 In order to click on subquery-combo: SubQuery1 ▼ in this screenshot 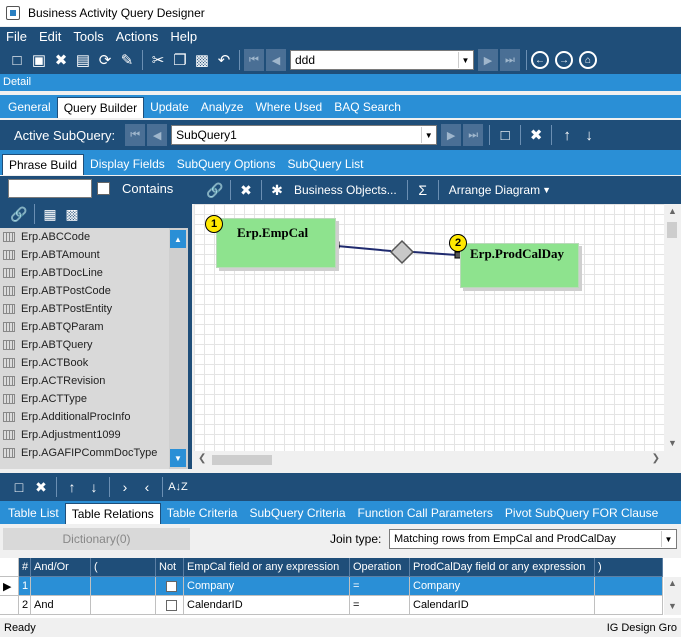, I will do `click(304, 135)`.